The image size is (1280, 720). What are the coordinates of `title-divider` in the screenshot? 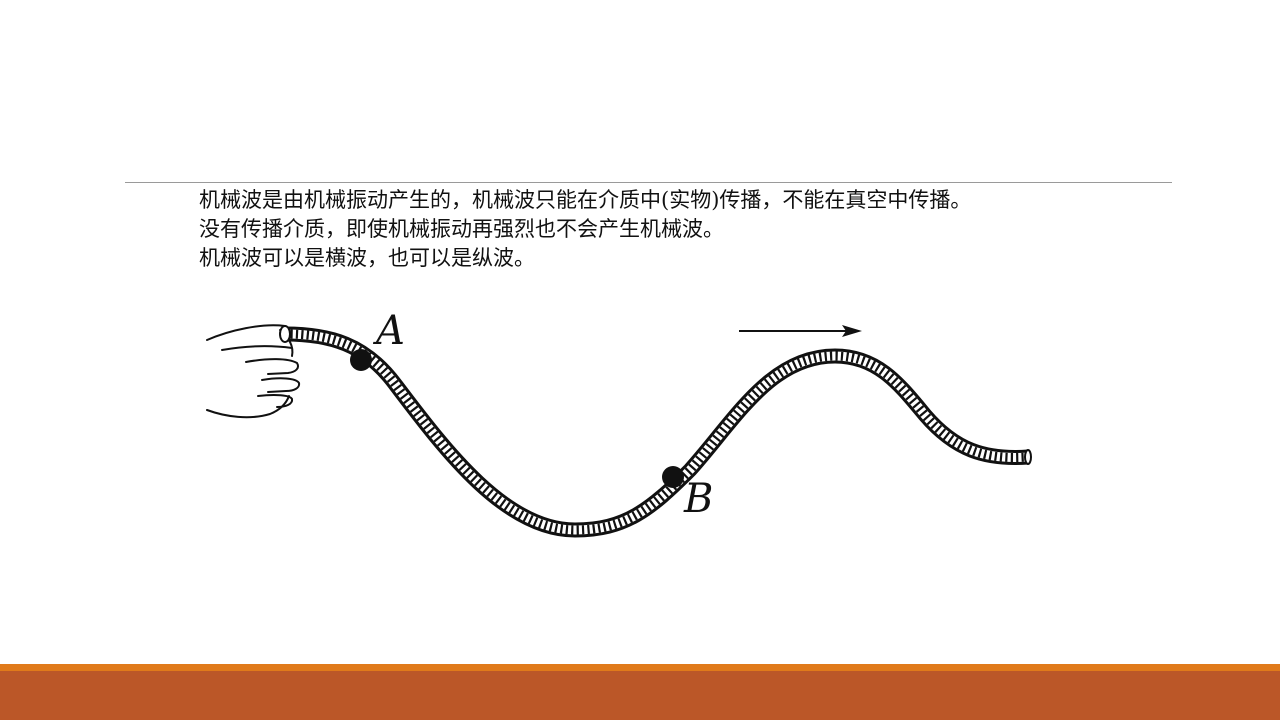 It's located at (648, 182).